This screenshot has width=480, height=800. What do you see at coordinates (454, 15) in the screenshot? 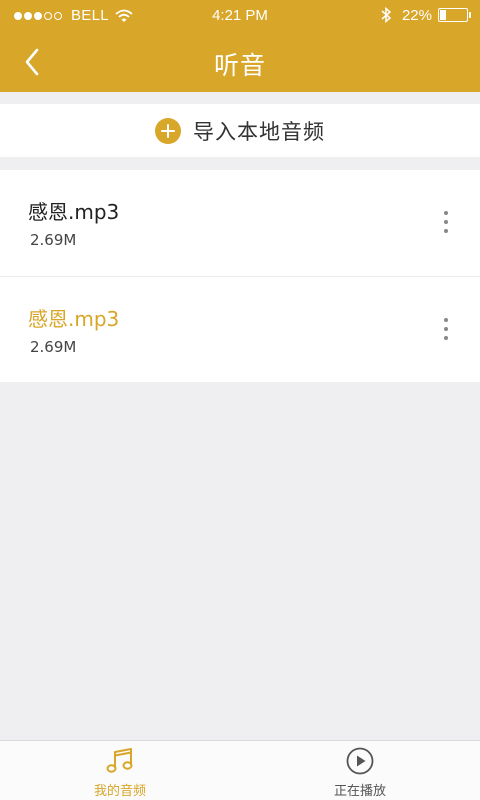
I see `battery-icon` at bounding box center [454, 15].